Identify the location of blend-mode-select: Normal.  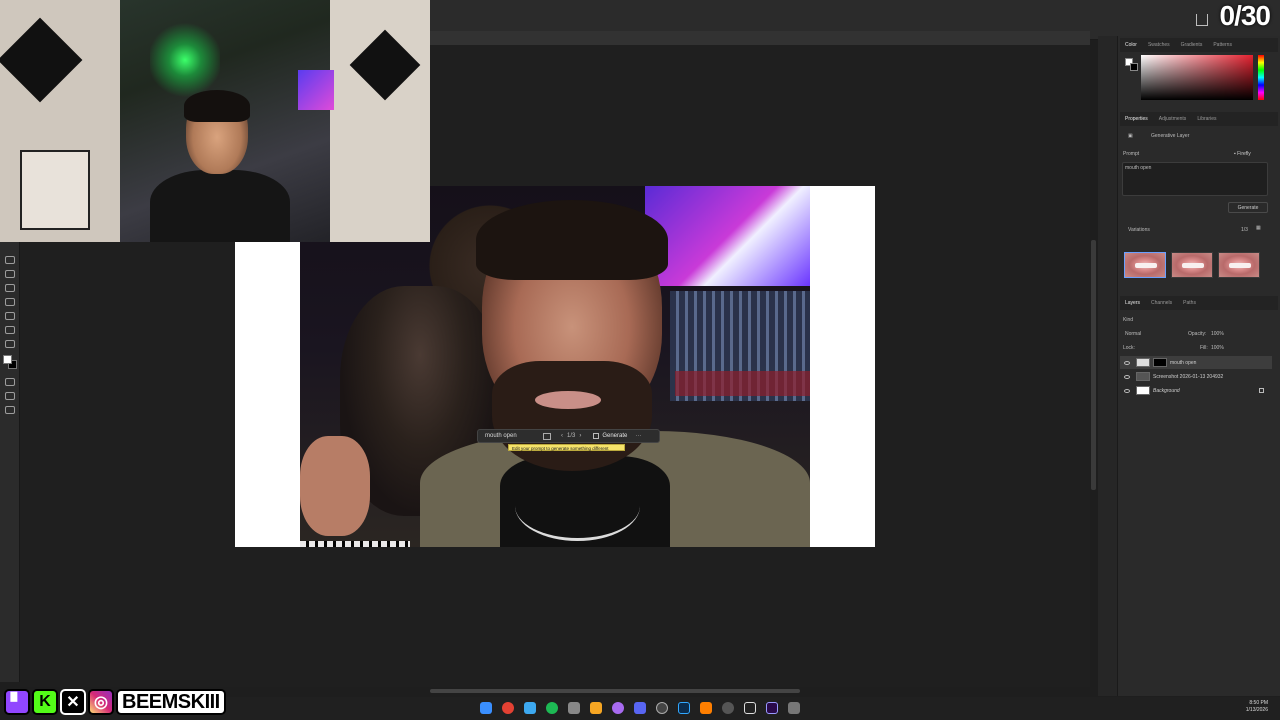
(1133, 334).